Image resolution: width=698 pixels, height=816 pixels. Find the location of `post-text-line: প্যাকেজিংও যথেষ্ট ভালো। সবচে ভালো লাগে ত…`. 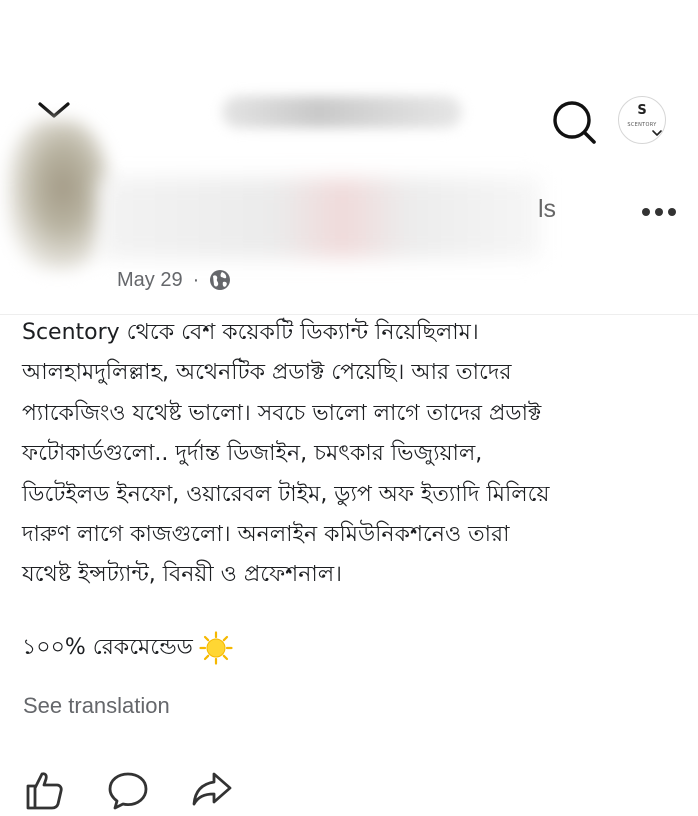

post-text-line: প্যাকেজিংও যথেষ্ট ভালো। সবচে ভালো লাগে ত… is located at coordinates (282, 413).